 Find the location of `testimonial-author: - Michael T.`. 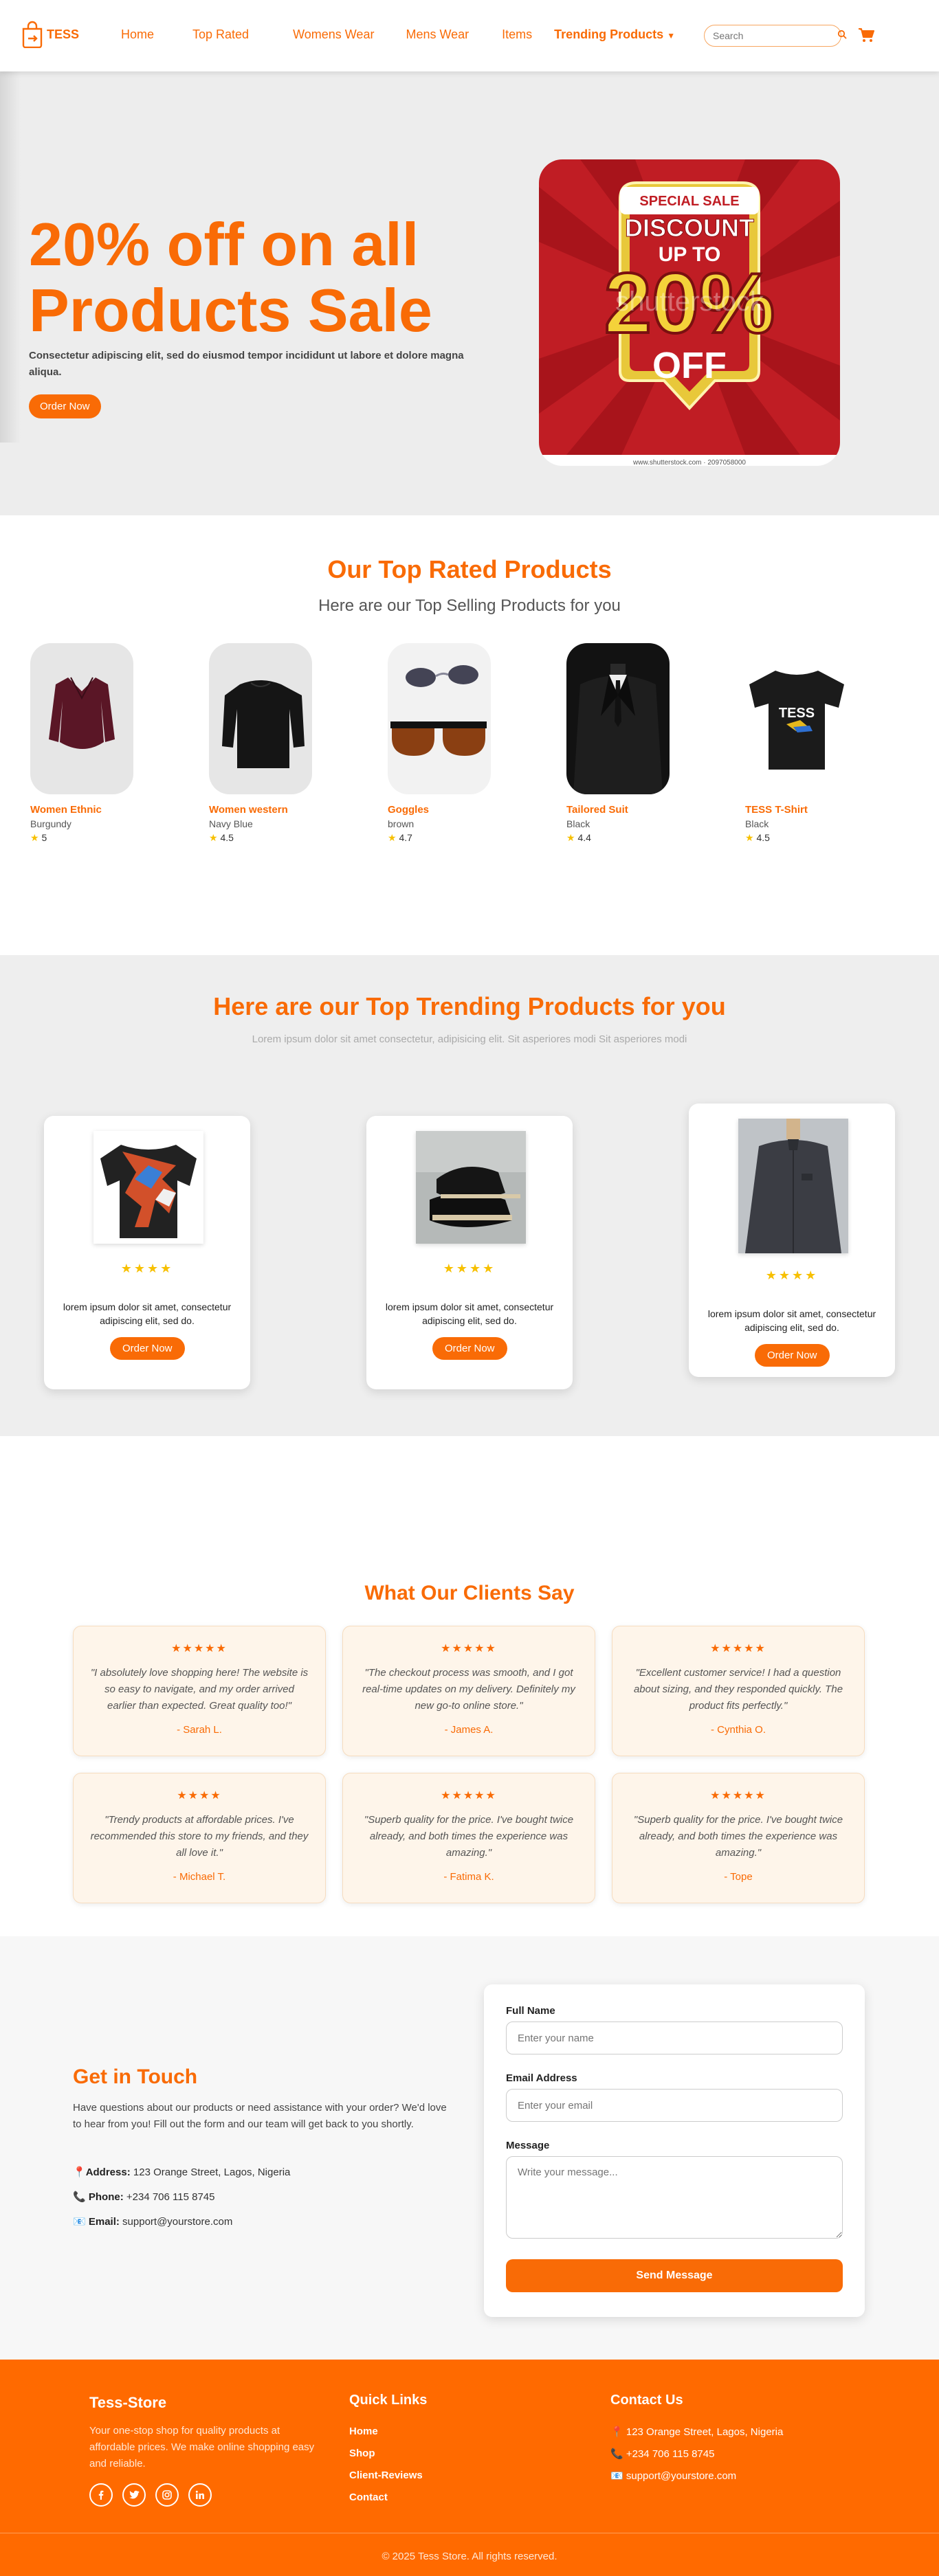

testimonial-author: - Michael T. is located at coordinates (199, 1877).